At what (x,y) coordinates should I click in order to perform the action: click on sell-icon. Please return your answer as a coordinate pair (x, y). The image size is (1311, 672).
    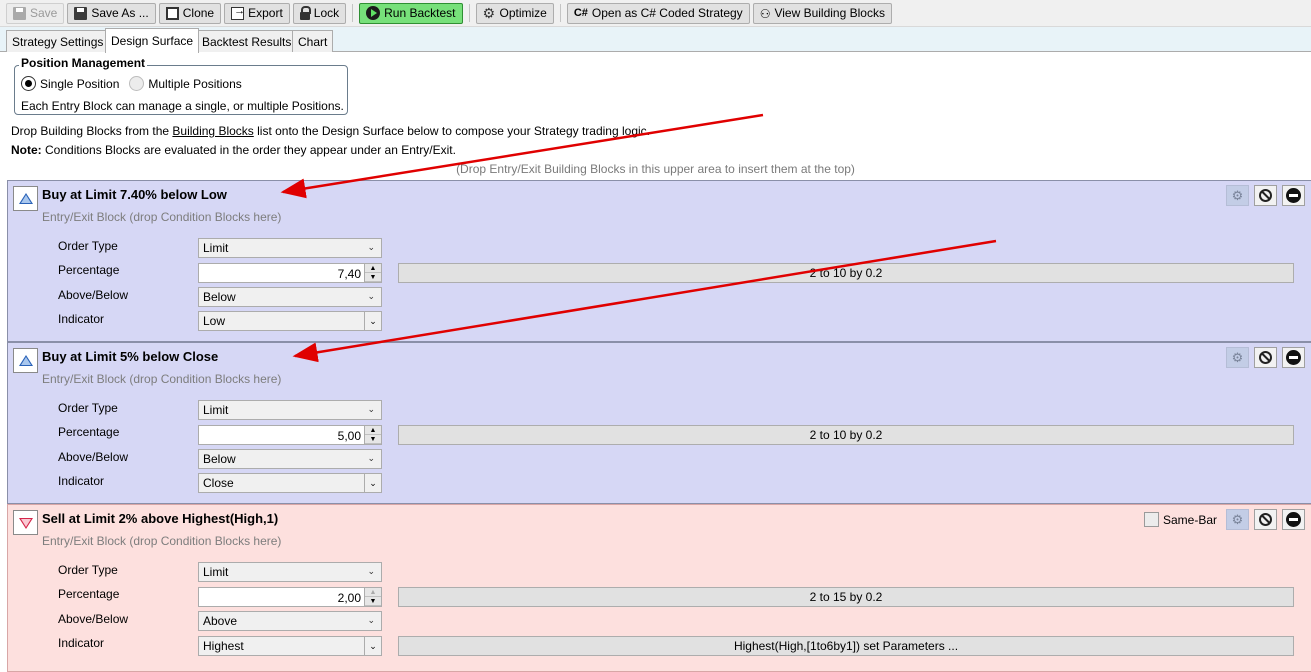
    Looking at the image, I should click on (25, 522).